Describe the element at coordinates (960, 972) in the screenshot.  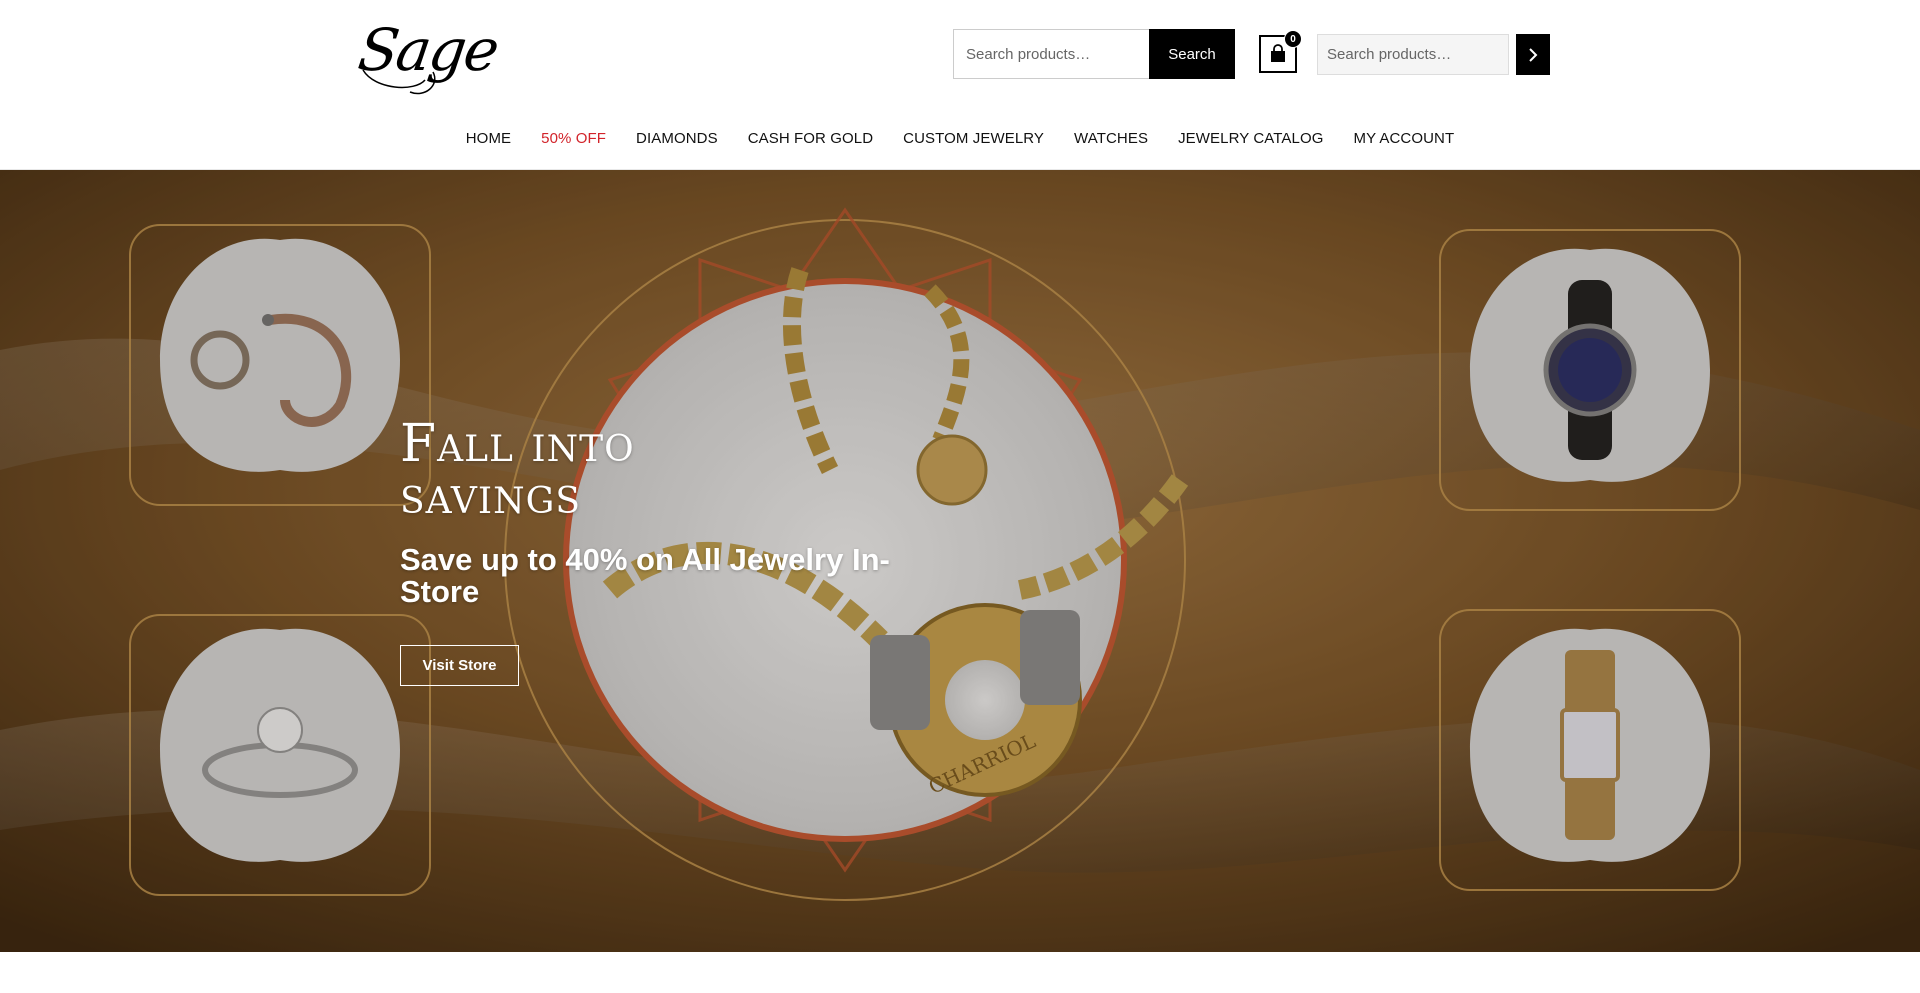
I see `page-content-start` at that location.